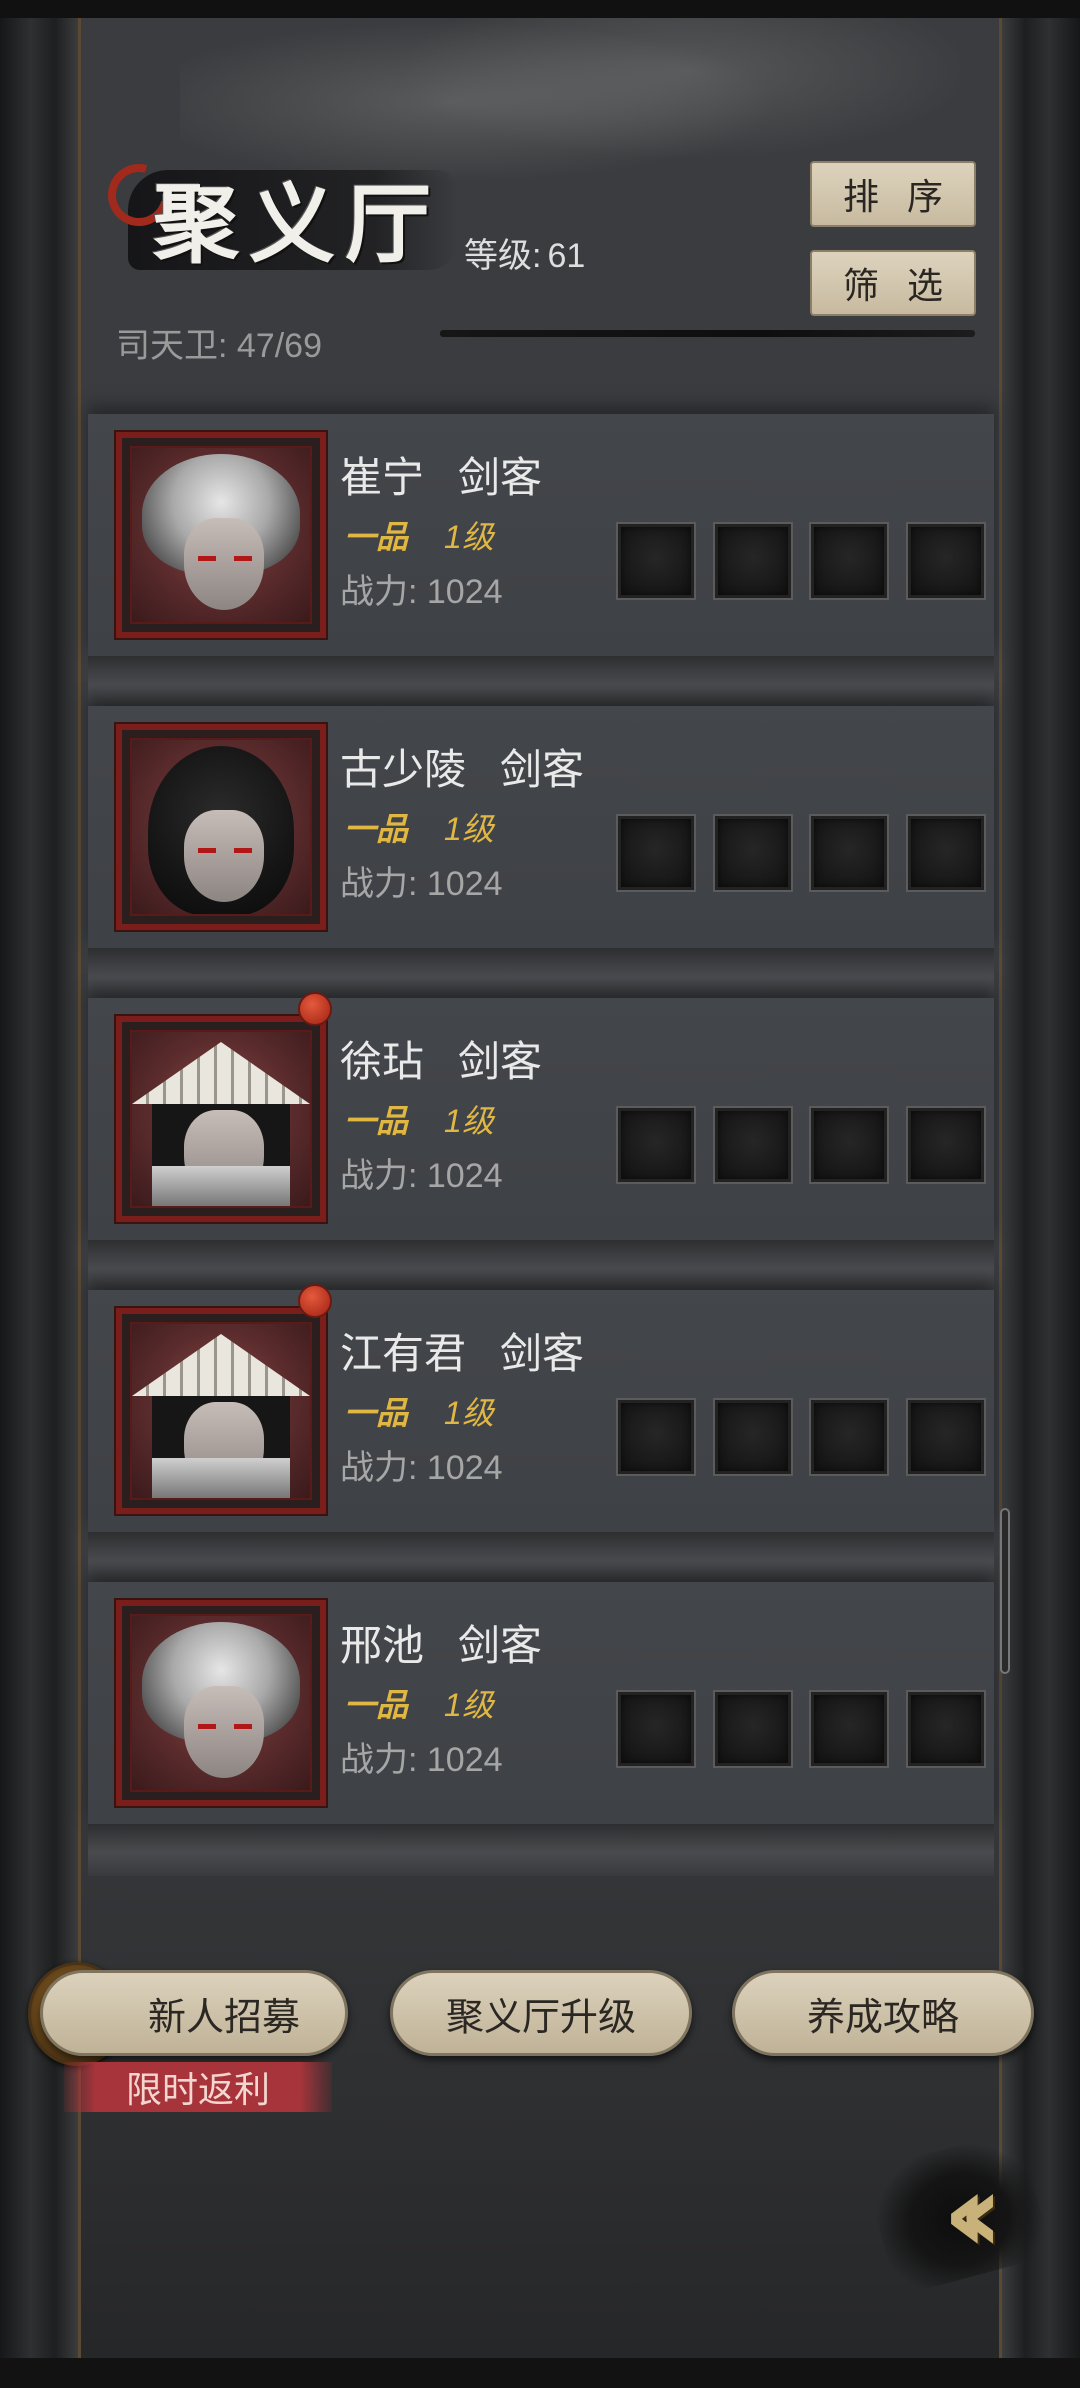  Describe the element at coordinates (403, 769) in the screenshot. I see `hero-name: 古少陵` at that location.